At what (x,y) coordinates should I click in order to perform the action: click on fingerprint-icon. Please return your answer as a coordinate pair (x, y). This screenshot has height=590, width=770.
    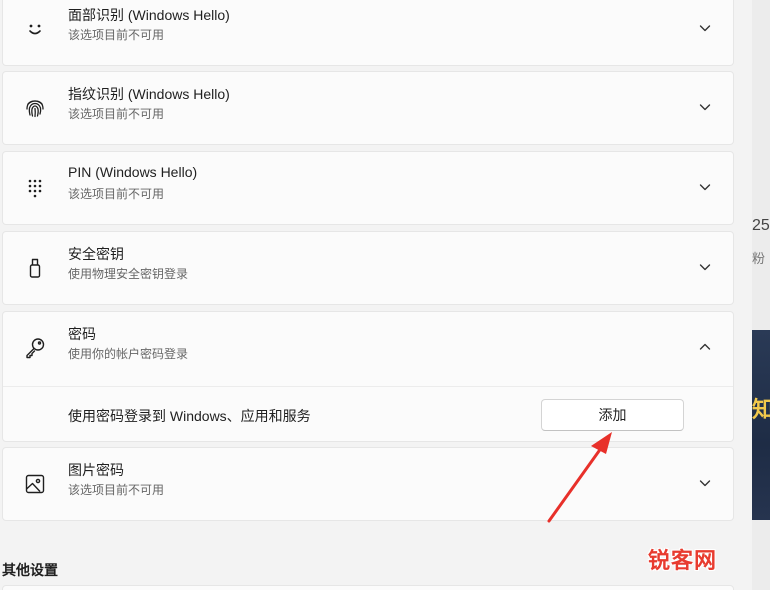
    Looking at the image, I should click on (35, 108).